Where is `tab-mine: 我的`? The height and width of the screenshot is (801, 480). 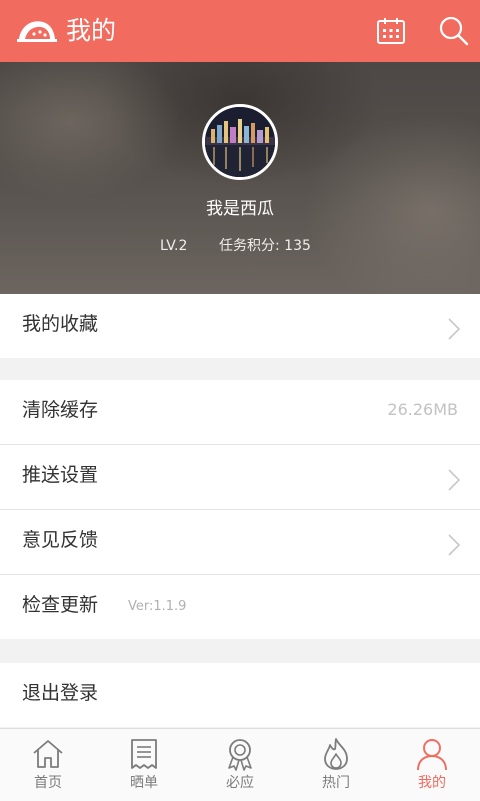
tab-mine: 我的 is located at coordinates (432, 765).